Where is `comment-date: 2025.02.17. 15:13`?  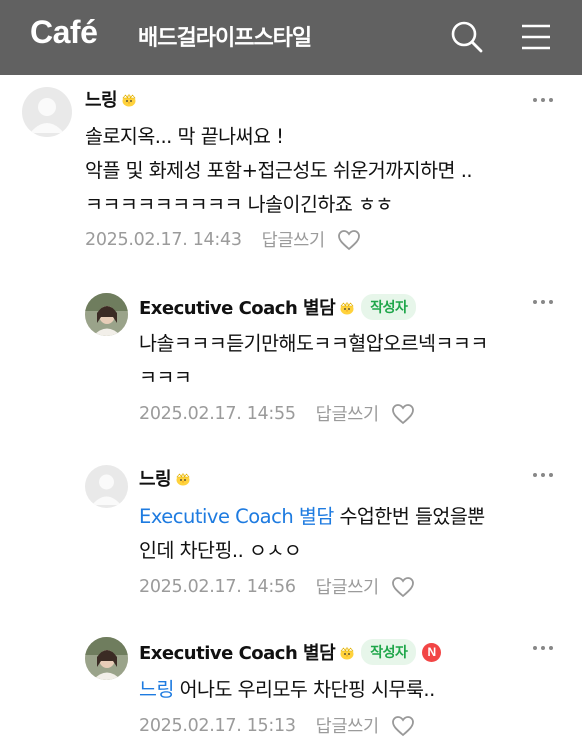 comment-date: 2025.02.17. 15:13 is located at coordinates (217, 725).